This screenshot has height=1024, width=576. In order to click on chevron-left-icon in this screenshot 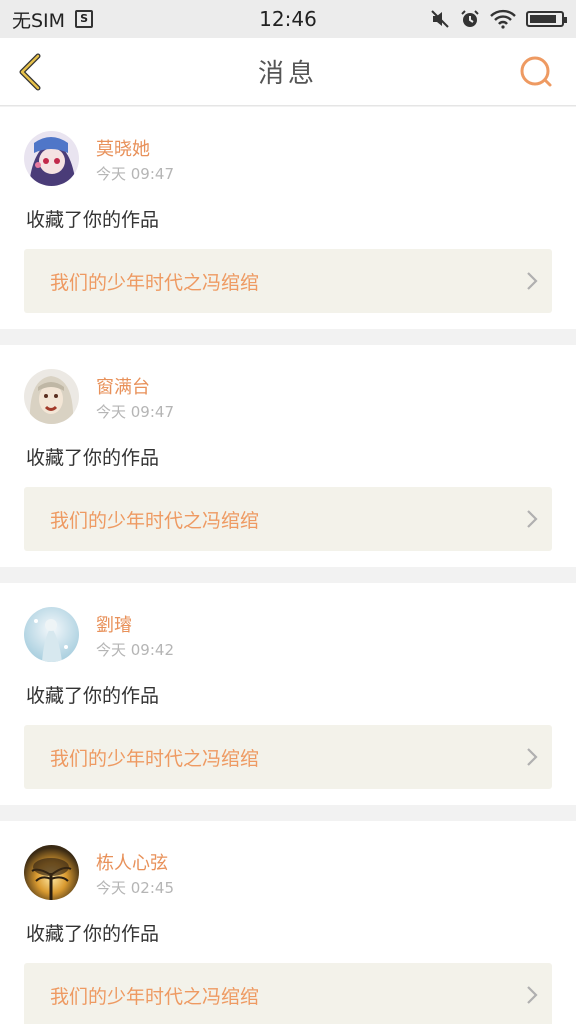, I will do `click(30, 72)`.